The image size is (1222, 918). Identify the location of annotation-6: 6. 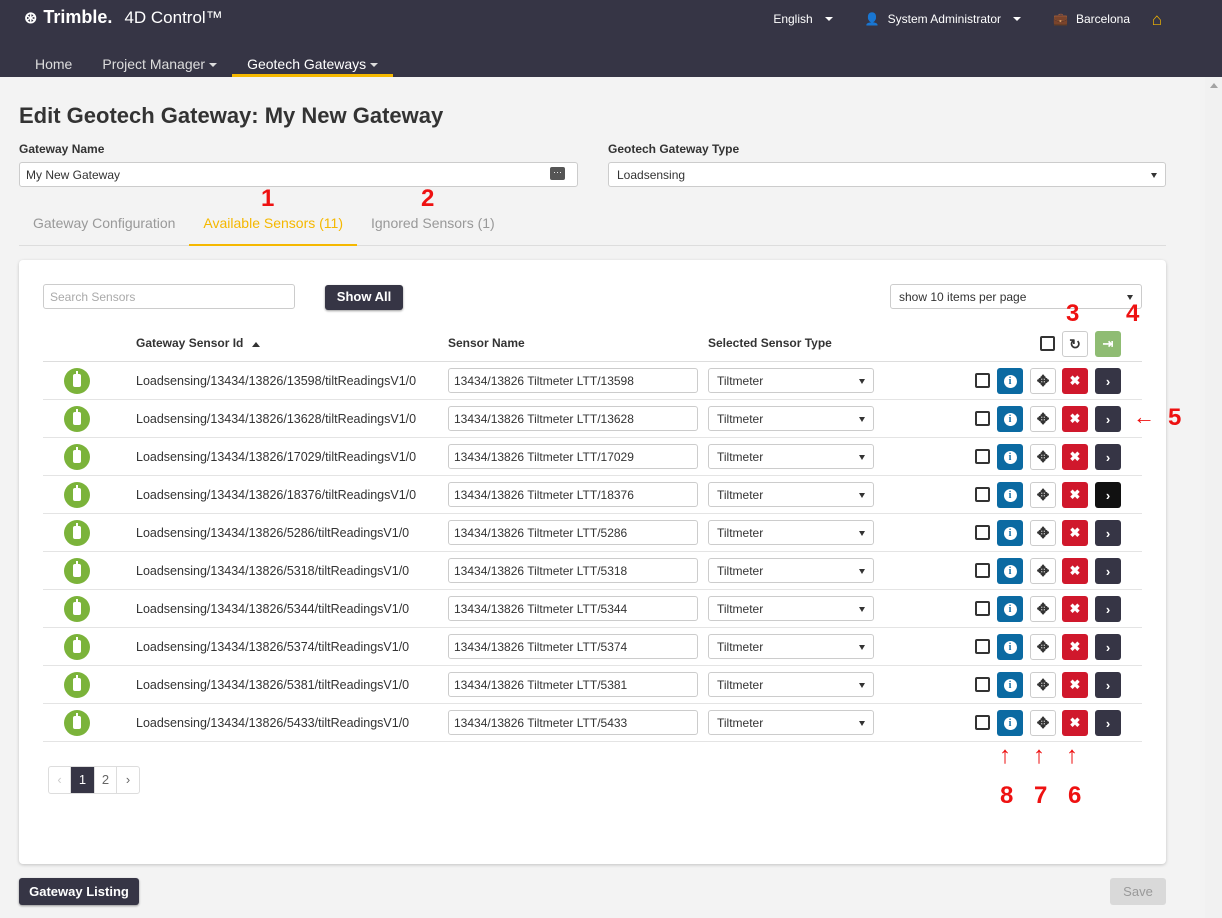
(1075, 795).